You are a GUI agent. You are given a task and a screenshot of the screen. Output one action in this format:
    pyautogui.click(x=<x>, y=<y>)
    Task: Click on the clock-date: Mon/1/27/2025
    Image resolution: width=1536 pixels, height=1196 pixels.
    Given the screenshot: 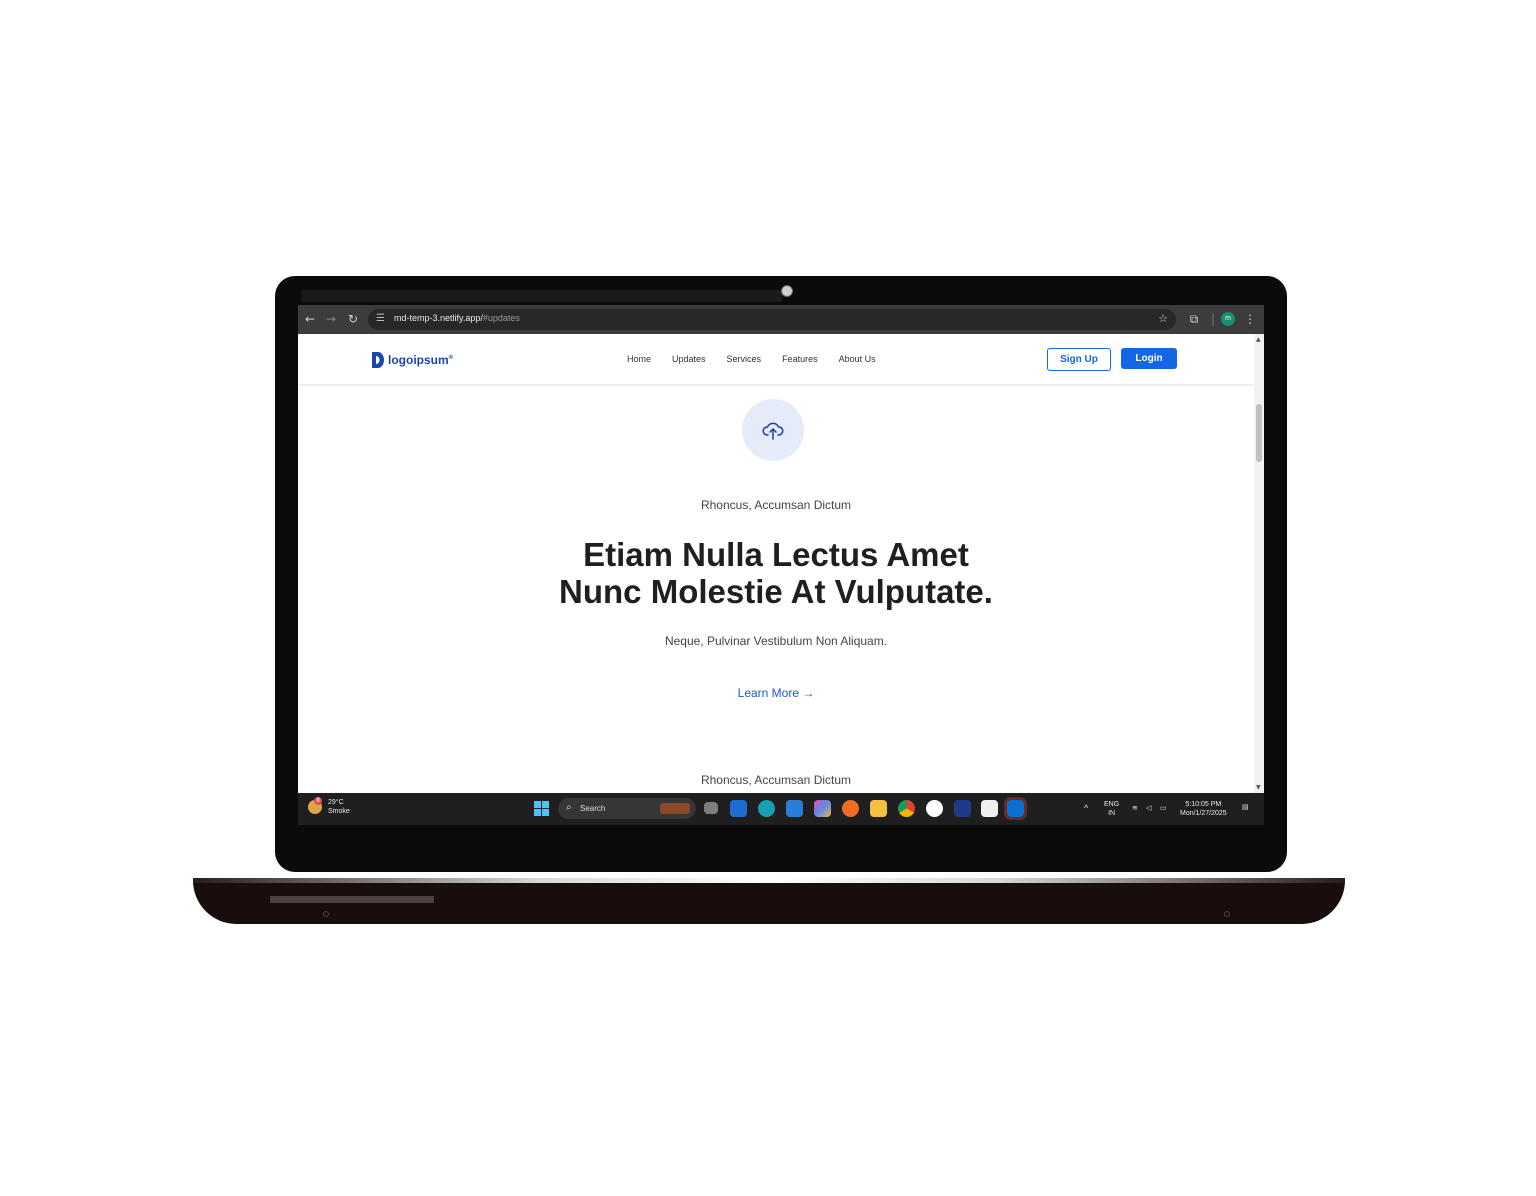 What is the action you would take?
    pyautogui.click(x=1203, y=813)
    